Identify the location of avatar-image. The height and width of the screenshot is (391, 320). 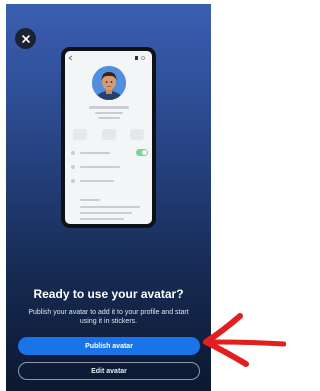
(109, 83).